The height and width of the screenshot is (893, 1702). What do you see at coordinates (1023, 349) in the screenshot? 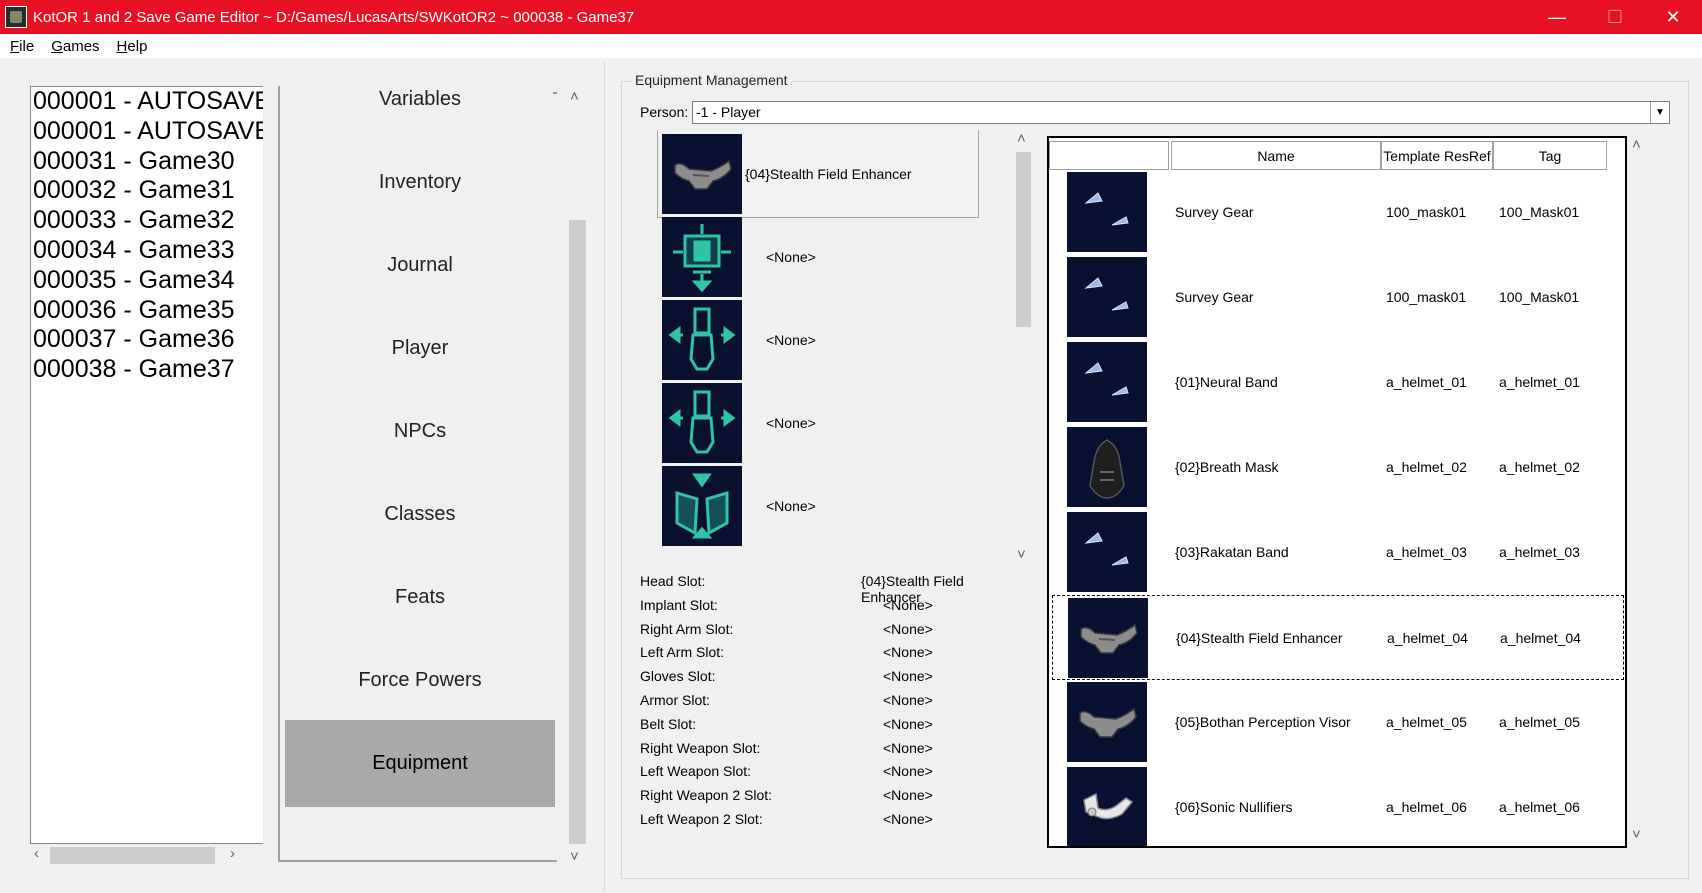
I see `slot-list-scrollbar: ˄ ˅` at bounding box center [1023, 349].